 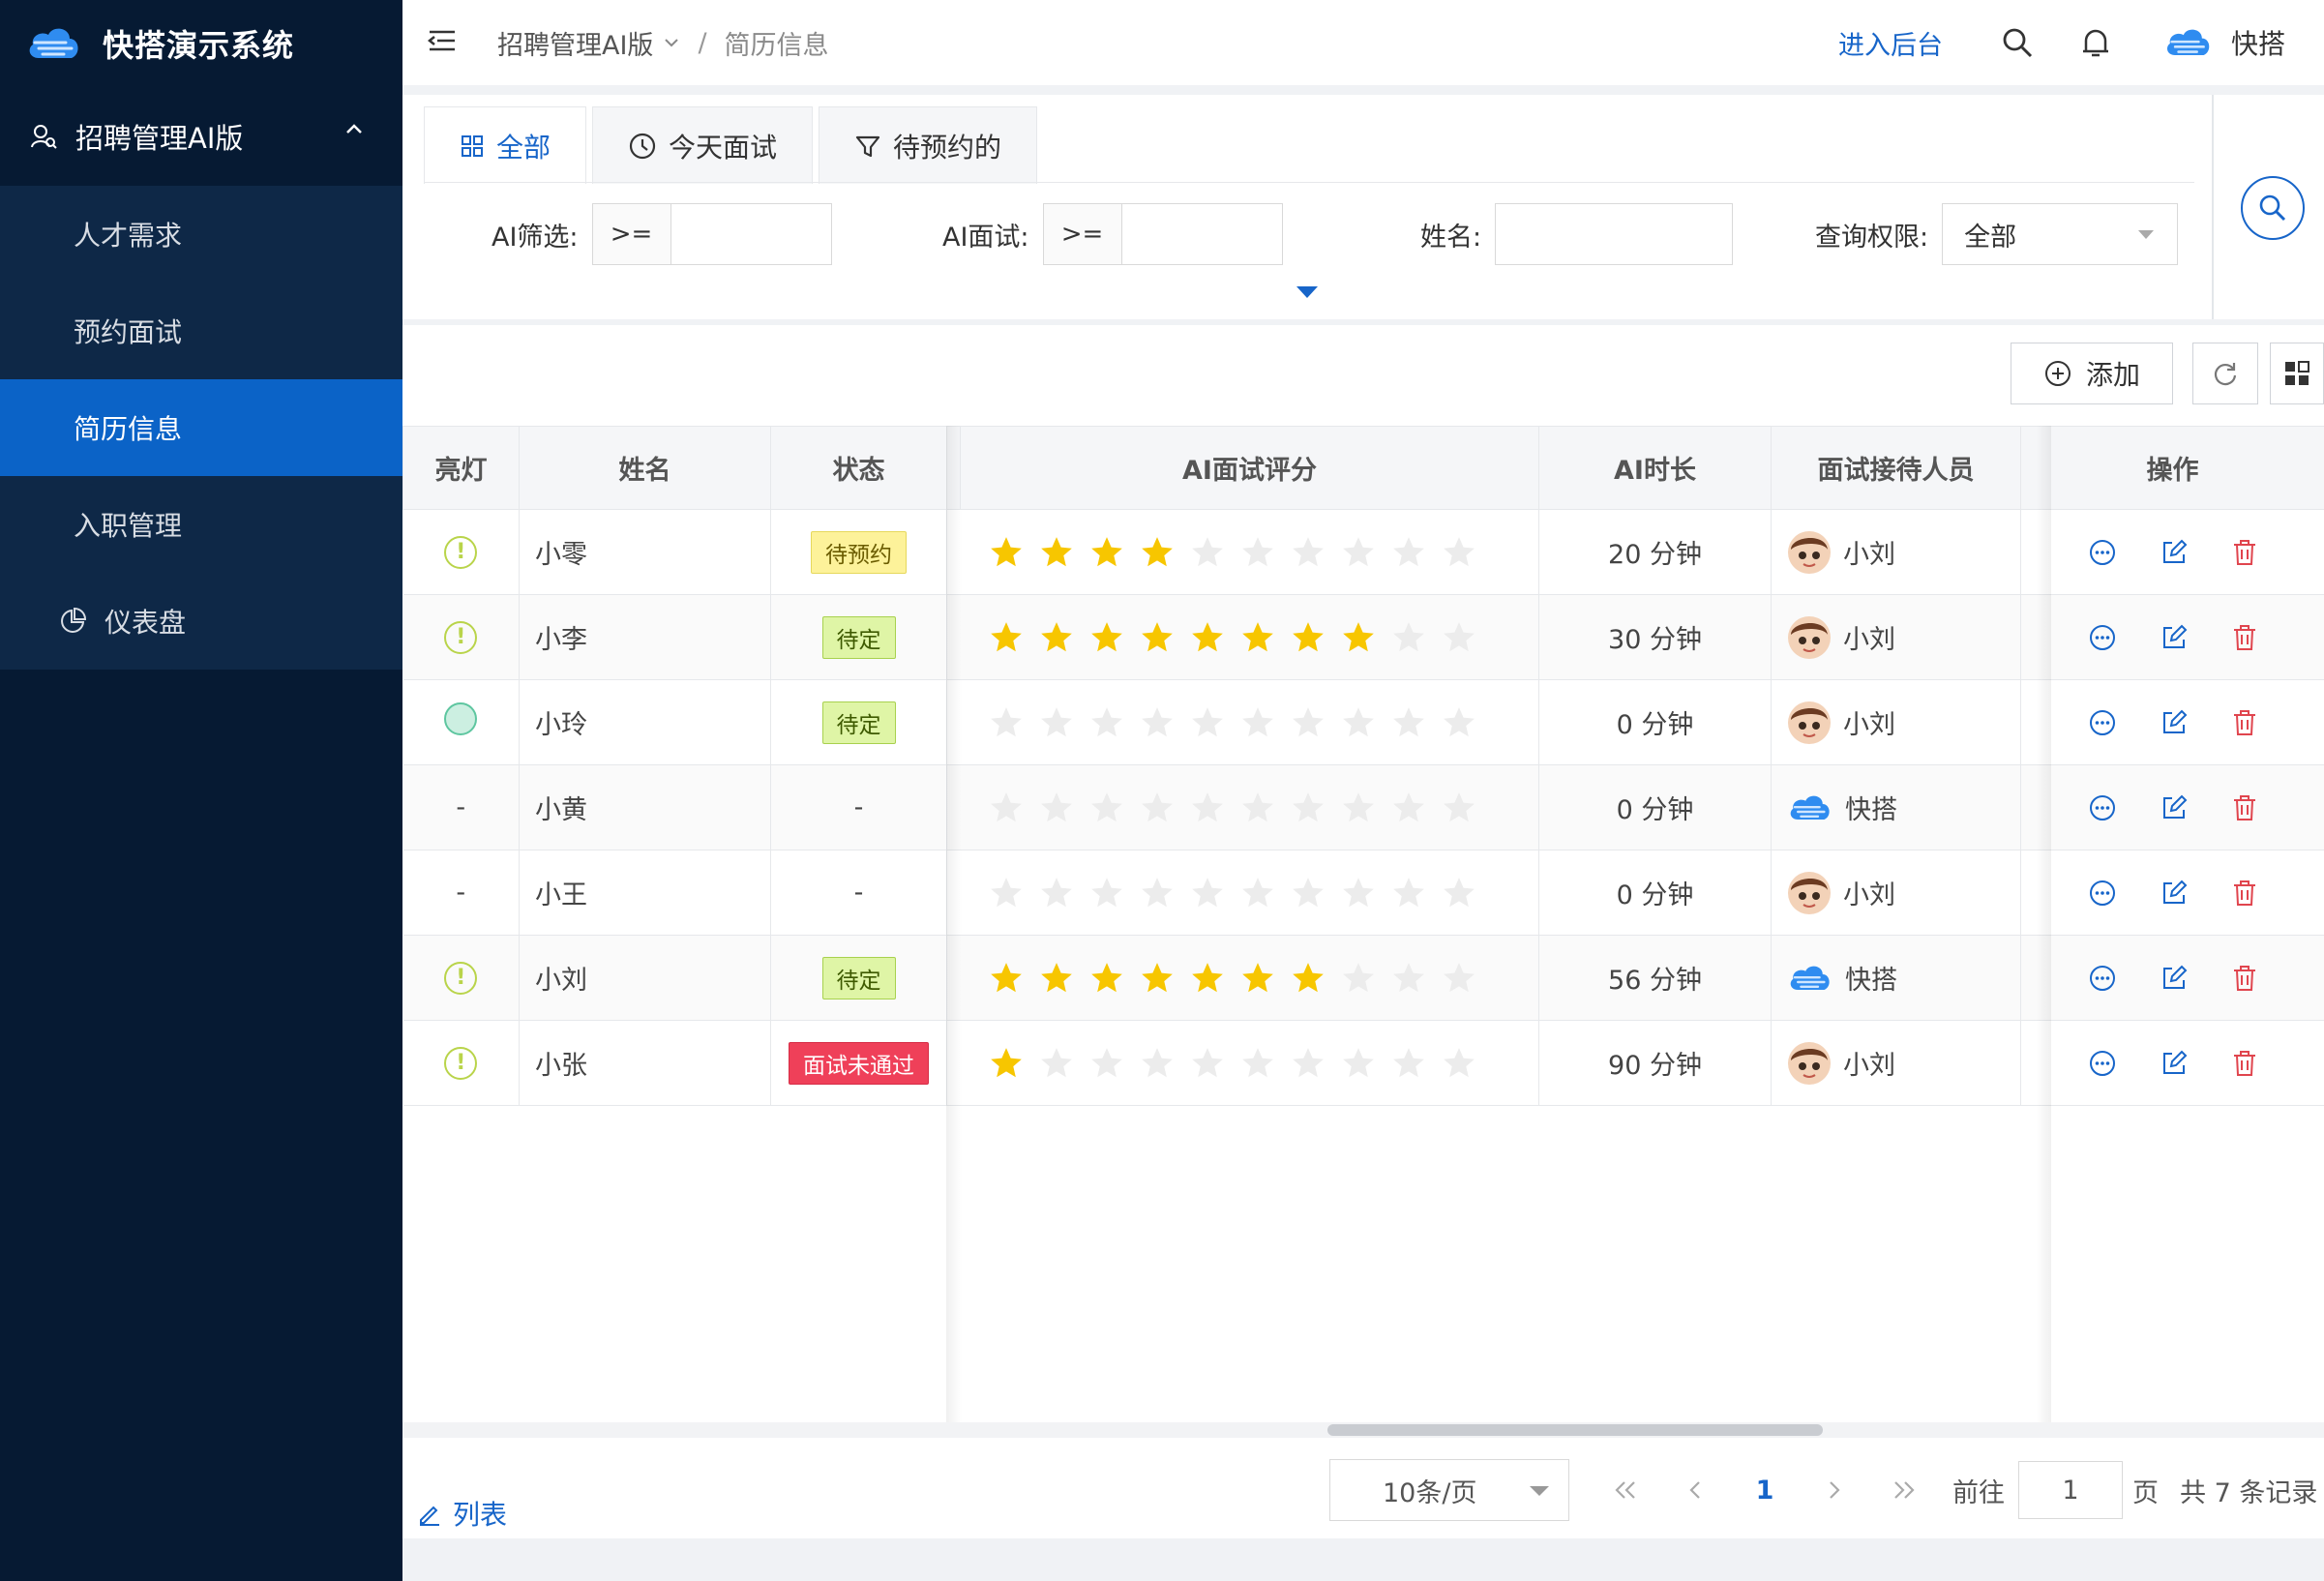 I want to click on bell-icon, so click(x=2096, y=42).